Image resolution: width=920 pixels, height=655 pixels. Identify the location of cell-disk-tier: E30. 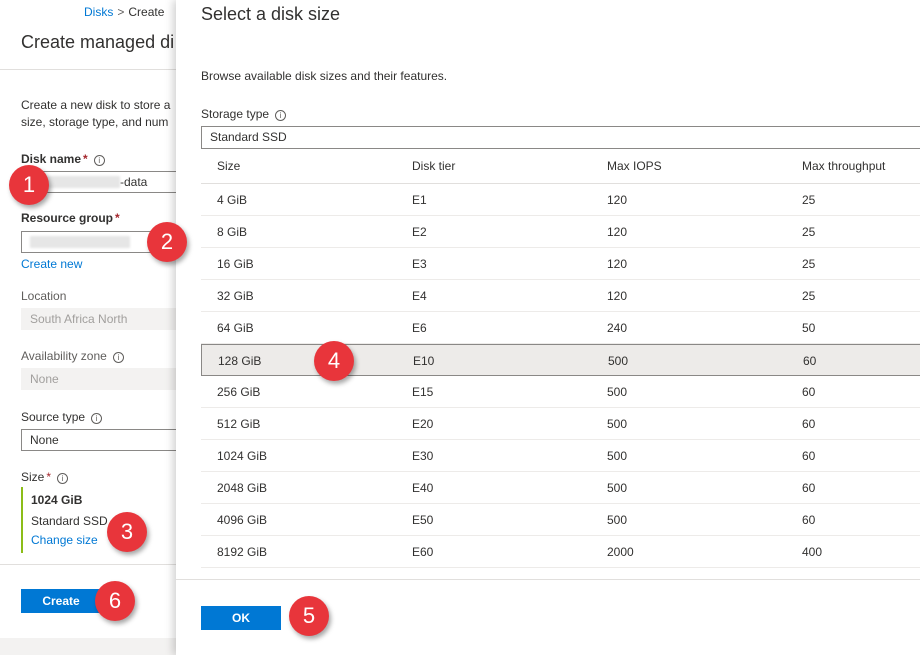
(423, 456).